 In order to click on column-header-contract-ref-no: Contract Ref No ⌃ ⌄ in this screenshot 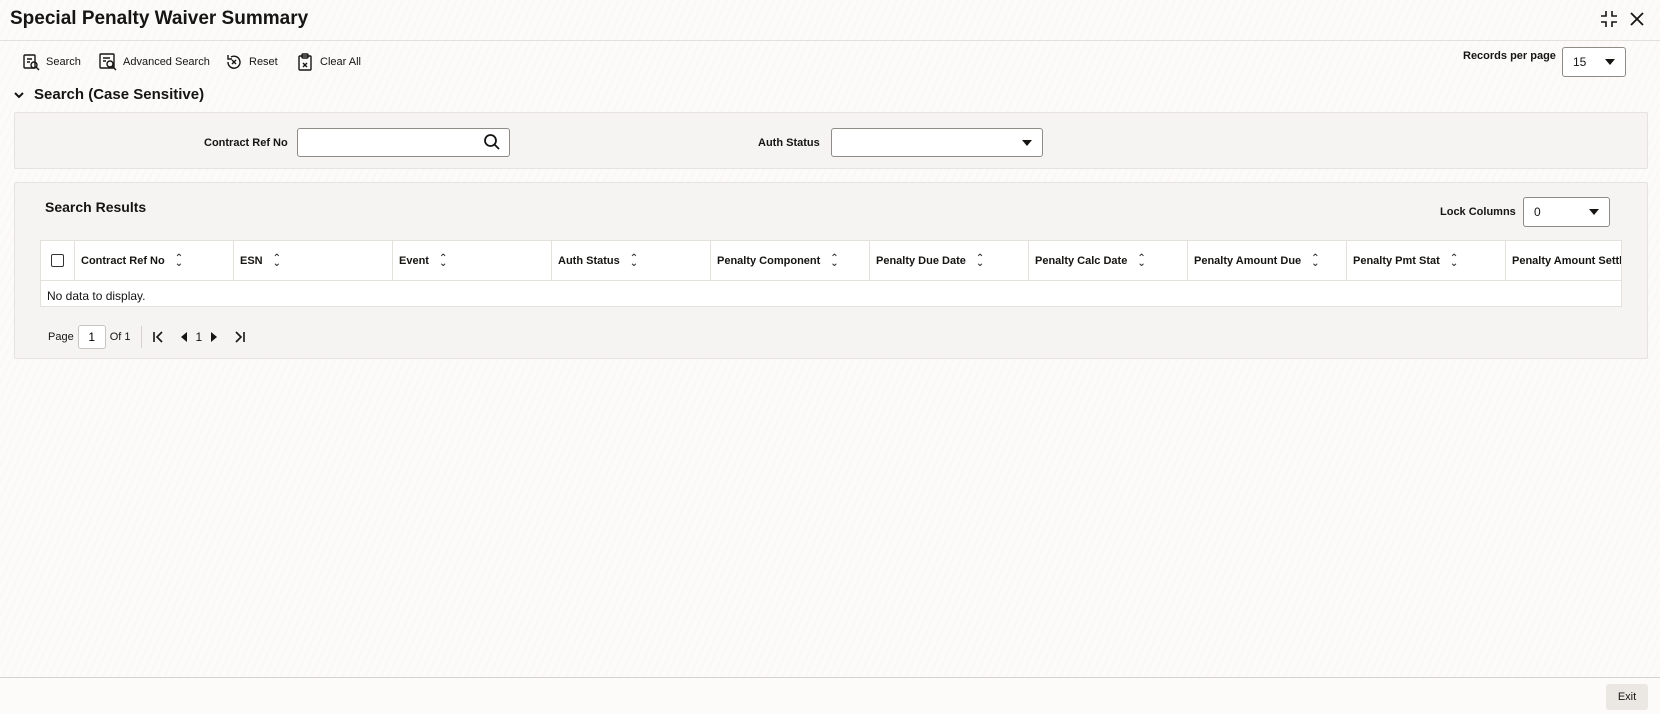, I will do `click(153, 261)`.